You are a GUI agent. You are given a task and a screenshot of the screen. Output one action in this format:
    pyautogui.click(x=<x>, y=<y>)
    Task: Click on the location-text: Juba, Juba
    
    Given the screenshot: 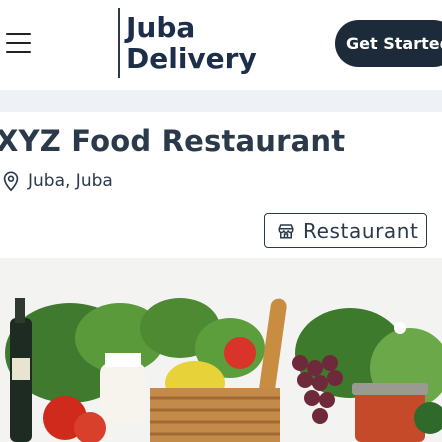 What is the action you would take?
    pyautogui.click(x=70, y=181)
    